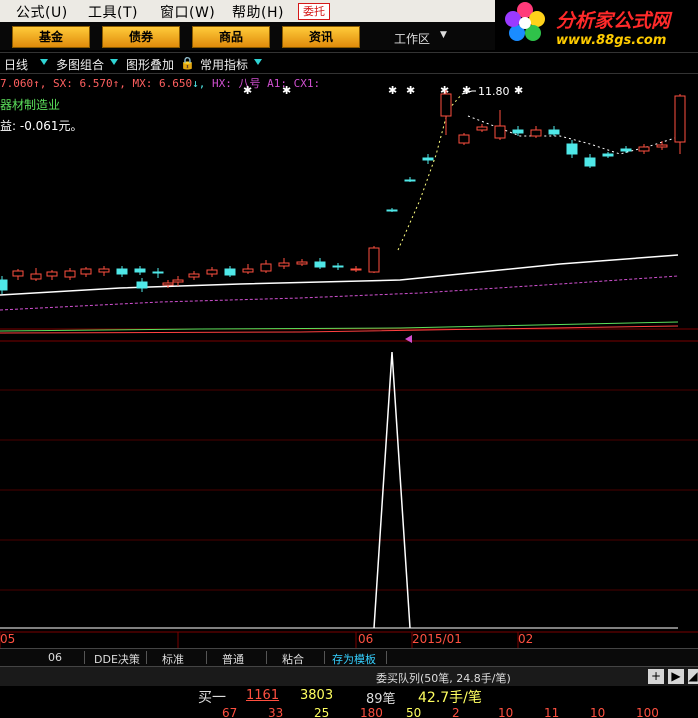 Image resolution: width=698 pixels, height=718 pixels. I want to click on tab-normal: 普通, so click(233, 659).